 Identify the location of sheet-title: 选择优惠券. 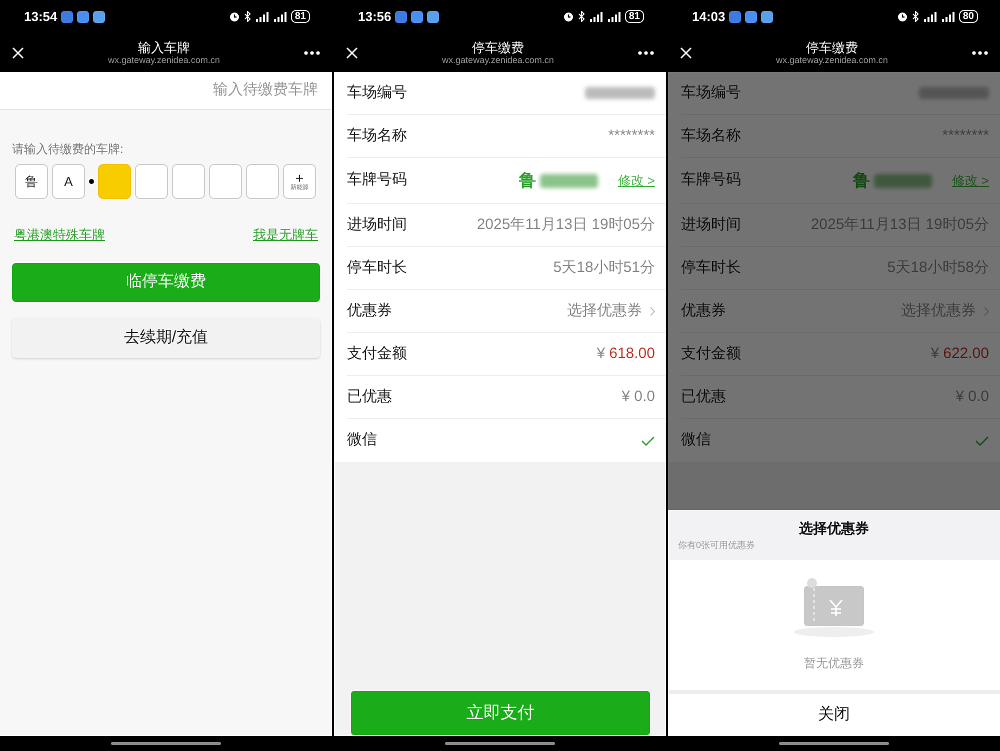
(834, 528).